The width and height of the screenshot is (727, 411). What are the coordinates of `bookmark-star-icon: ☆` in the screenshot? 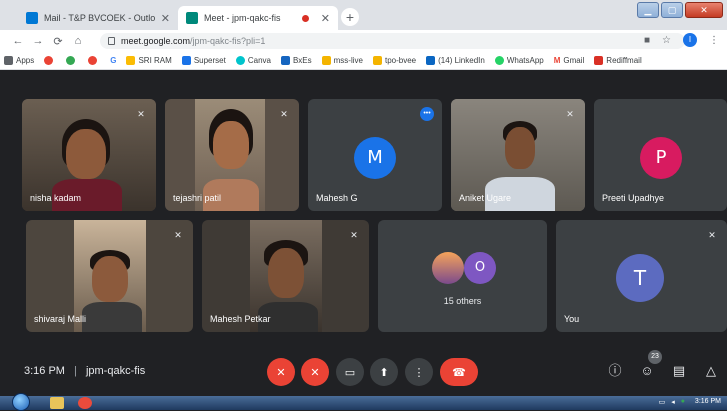 It's located at (666, 40).